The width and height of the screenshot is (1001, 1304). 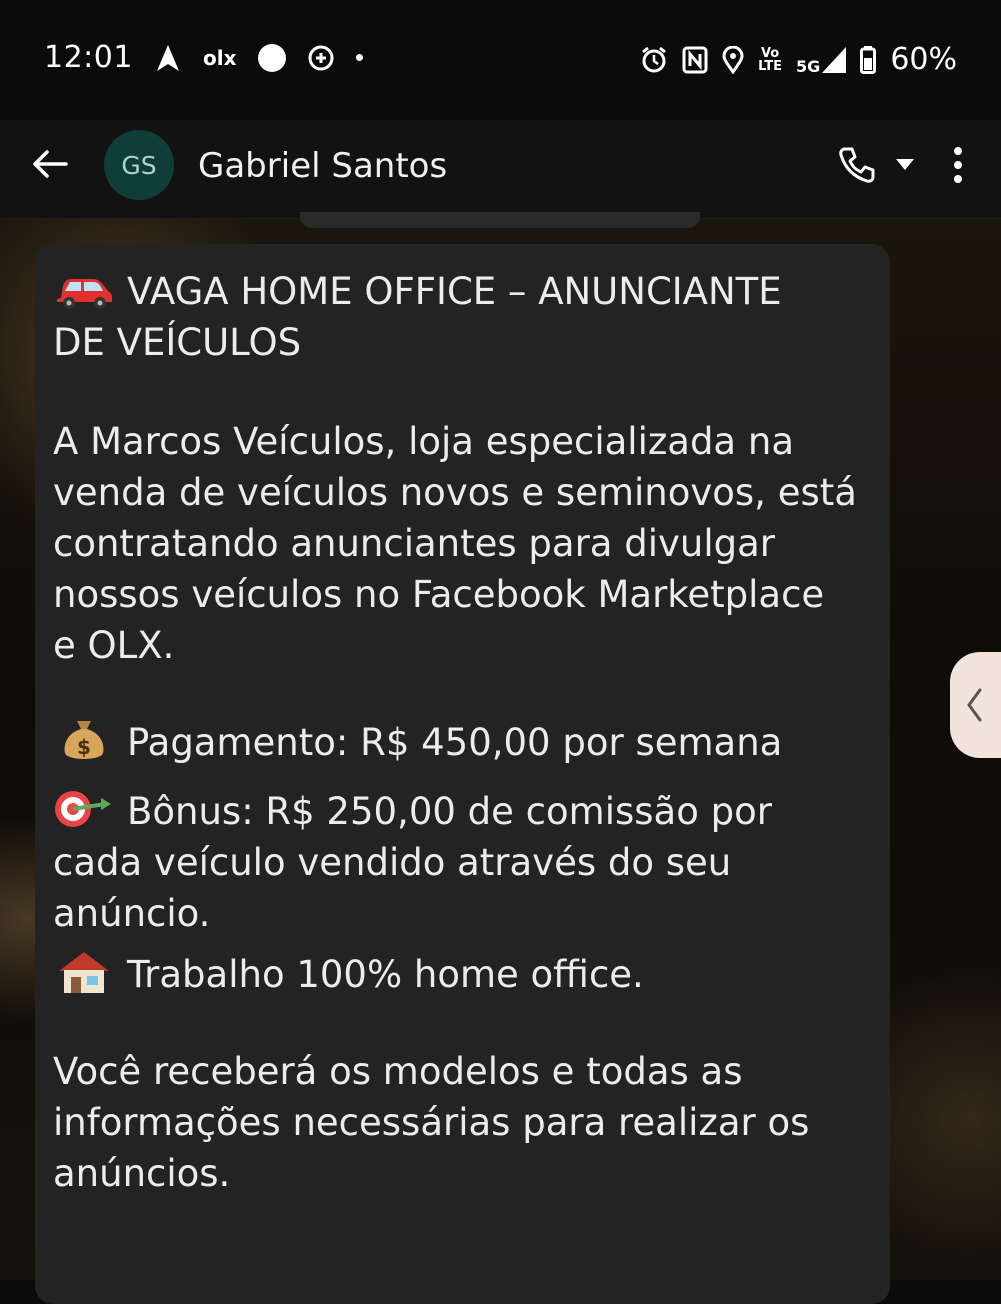 I want to click on battery-icon, so click(x=868, y=59).